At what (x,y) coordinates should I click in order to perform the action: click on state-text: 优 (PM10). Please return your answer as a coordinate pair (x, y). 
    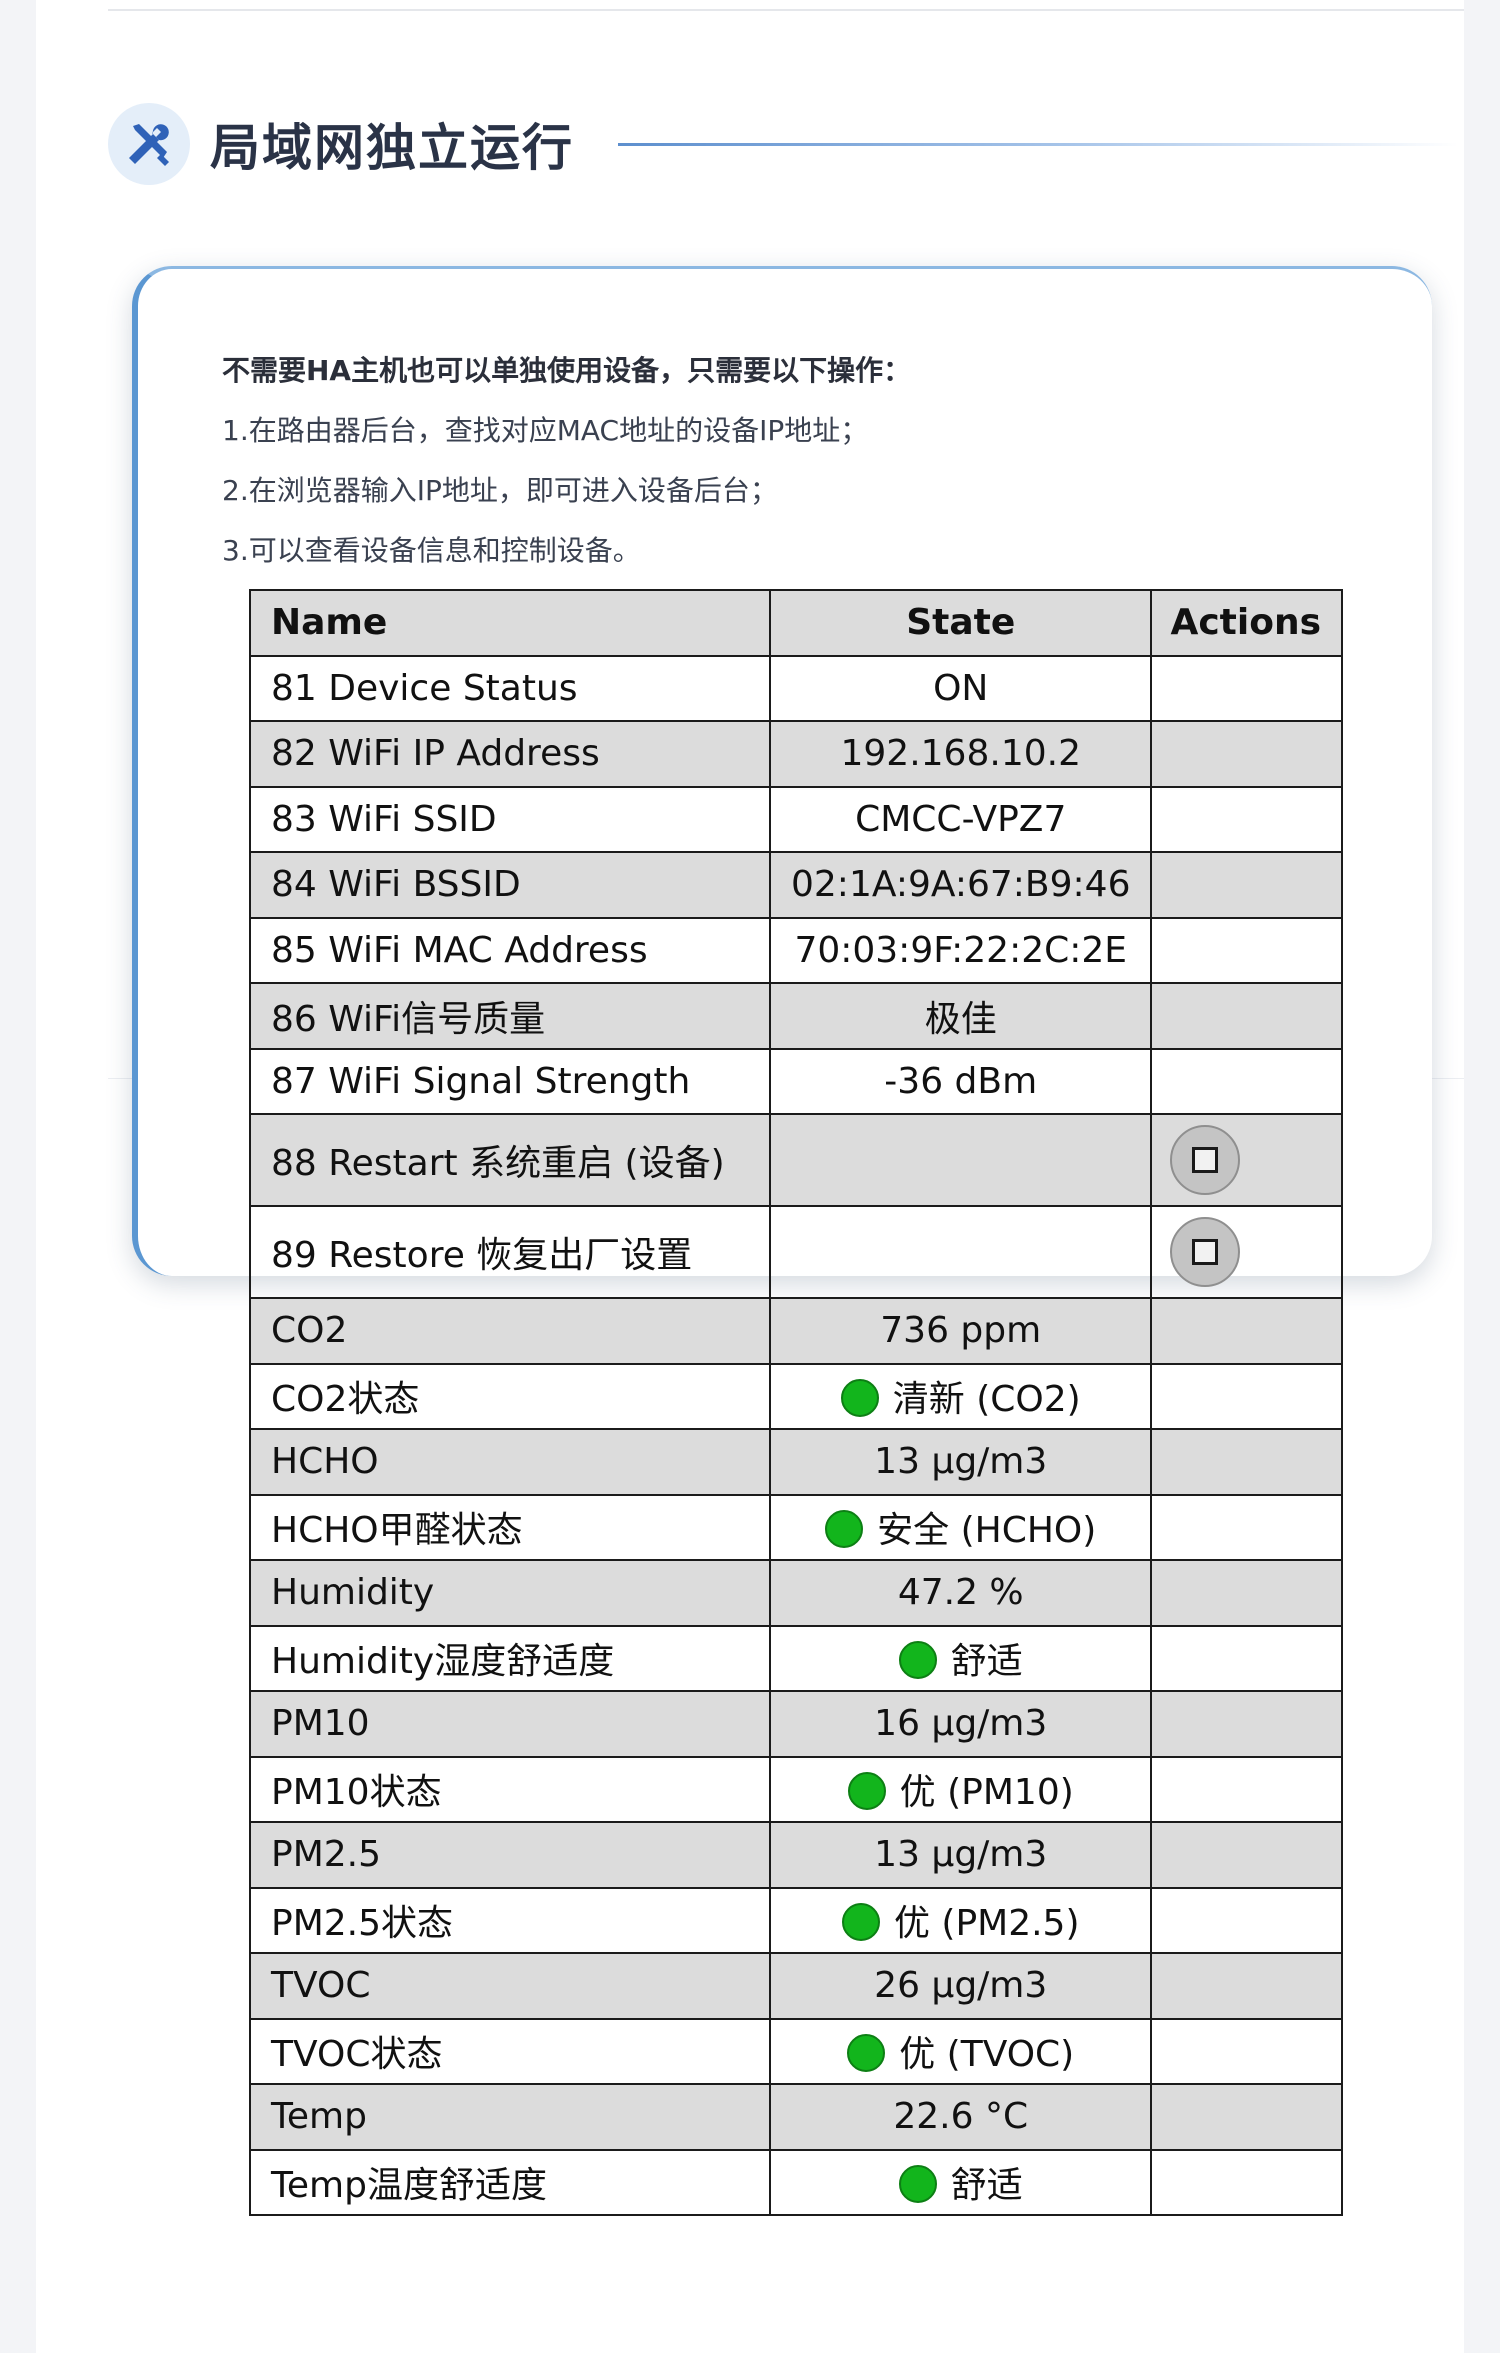
    Looking at the image, I should click on (986, 1793).